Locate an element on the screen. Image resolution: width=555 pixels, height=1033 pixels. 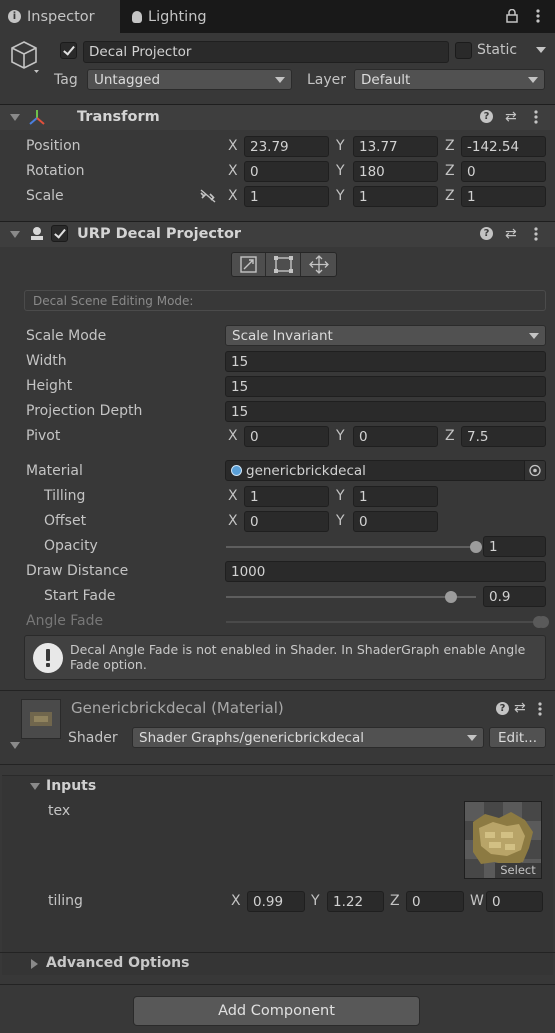
start-fade-slider-knob is located at coordinates (451, 597).